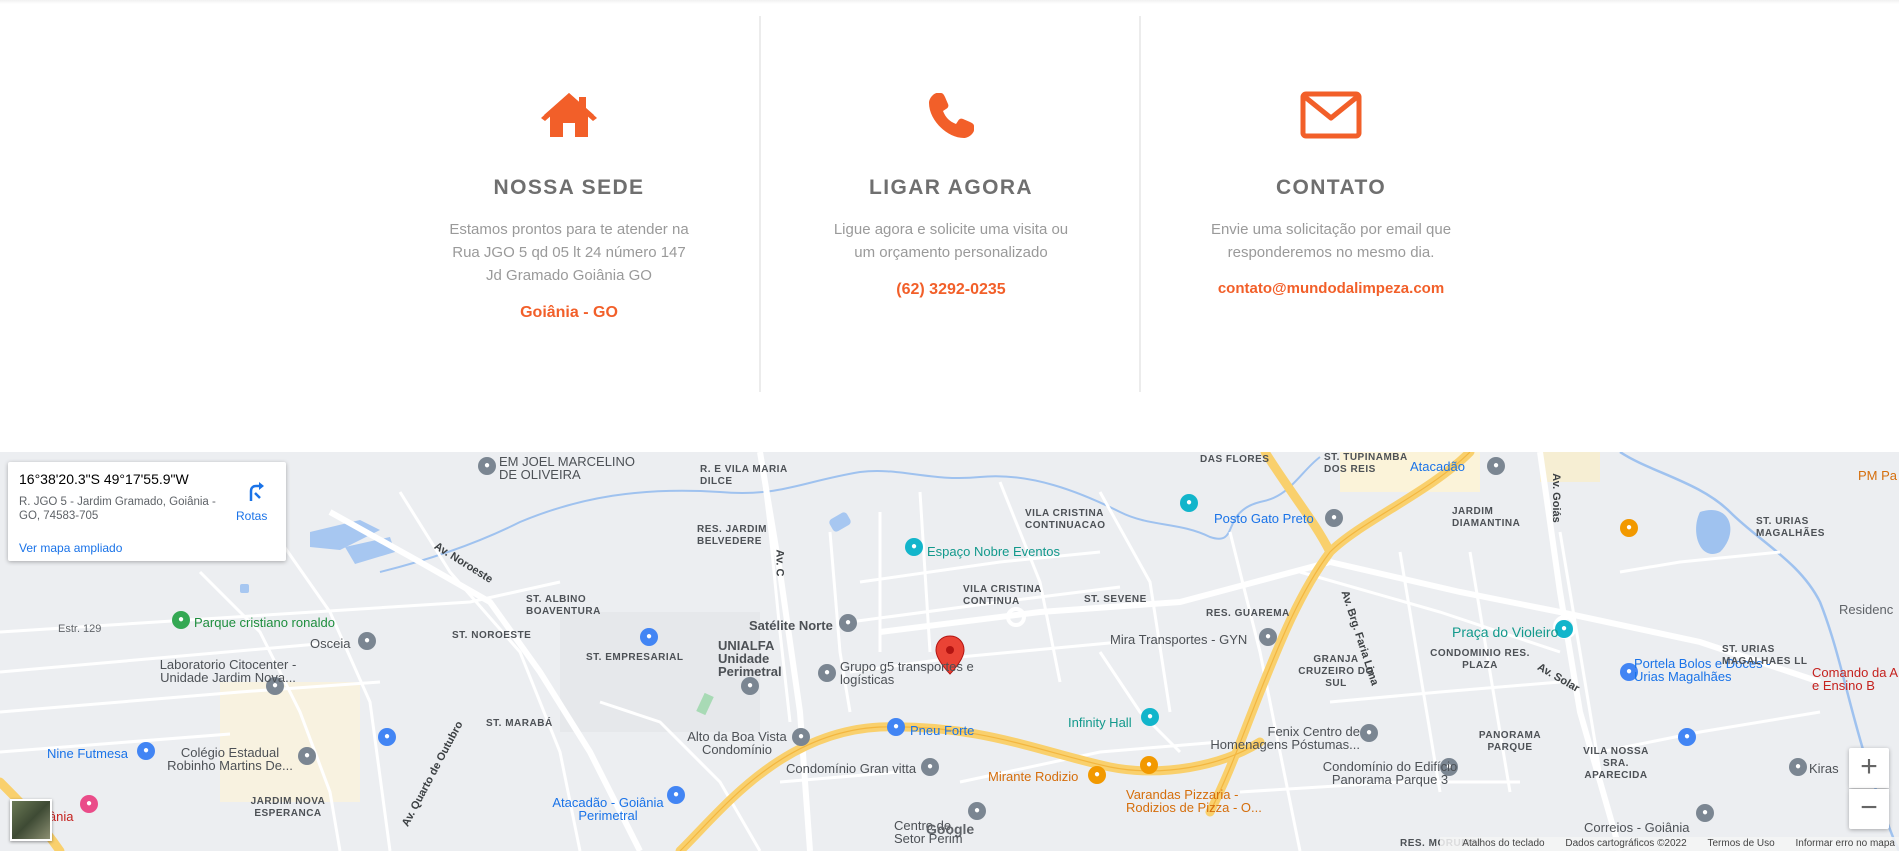 The height and width of the screenshot is (851, 1899). I want to click on map-label: Mira Transportes - GYN, so click(1178, 639).